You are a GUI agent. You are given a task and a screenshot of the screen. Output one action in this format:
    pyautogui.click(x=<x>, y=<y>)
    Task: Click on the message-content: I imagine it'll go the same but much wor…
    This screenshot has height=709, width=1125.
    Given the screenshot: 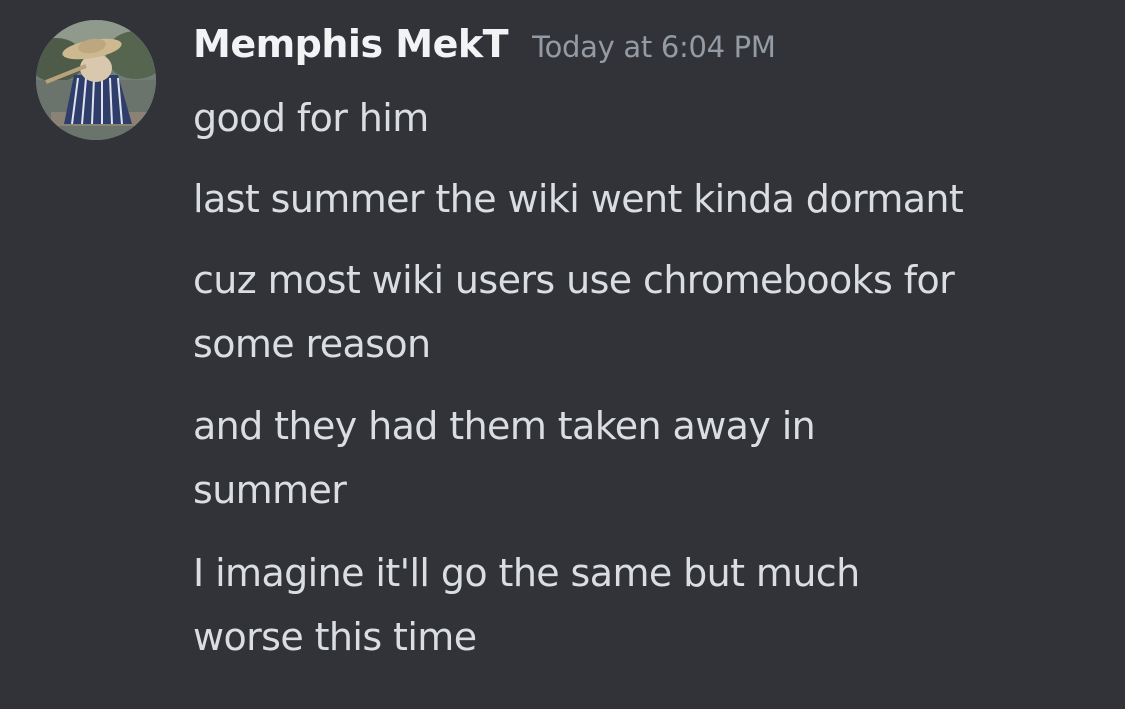 What is the action you would take?
    pyautogui.click(x=643, y=605)
    